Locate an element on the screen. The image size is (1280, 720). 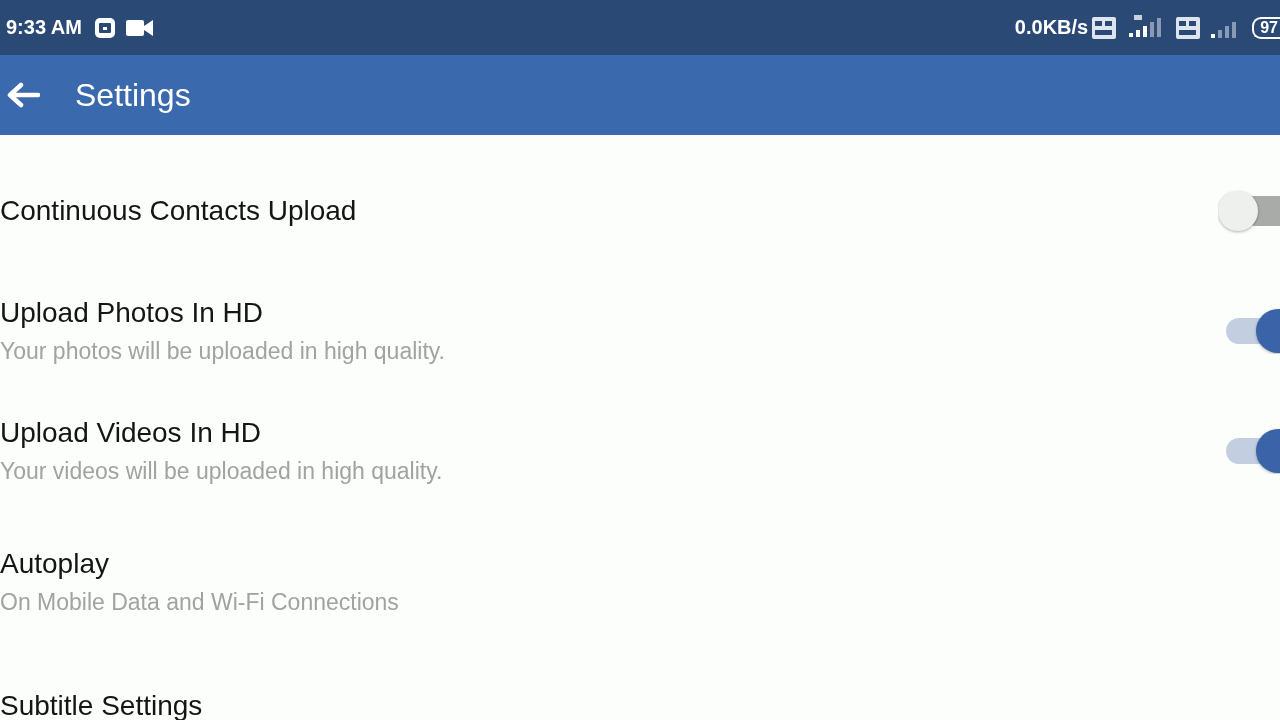
screen-title: Settings is located at coordinates (133, 95).